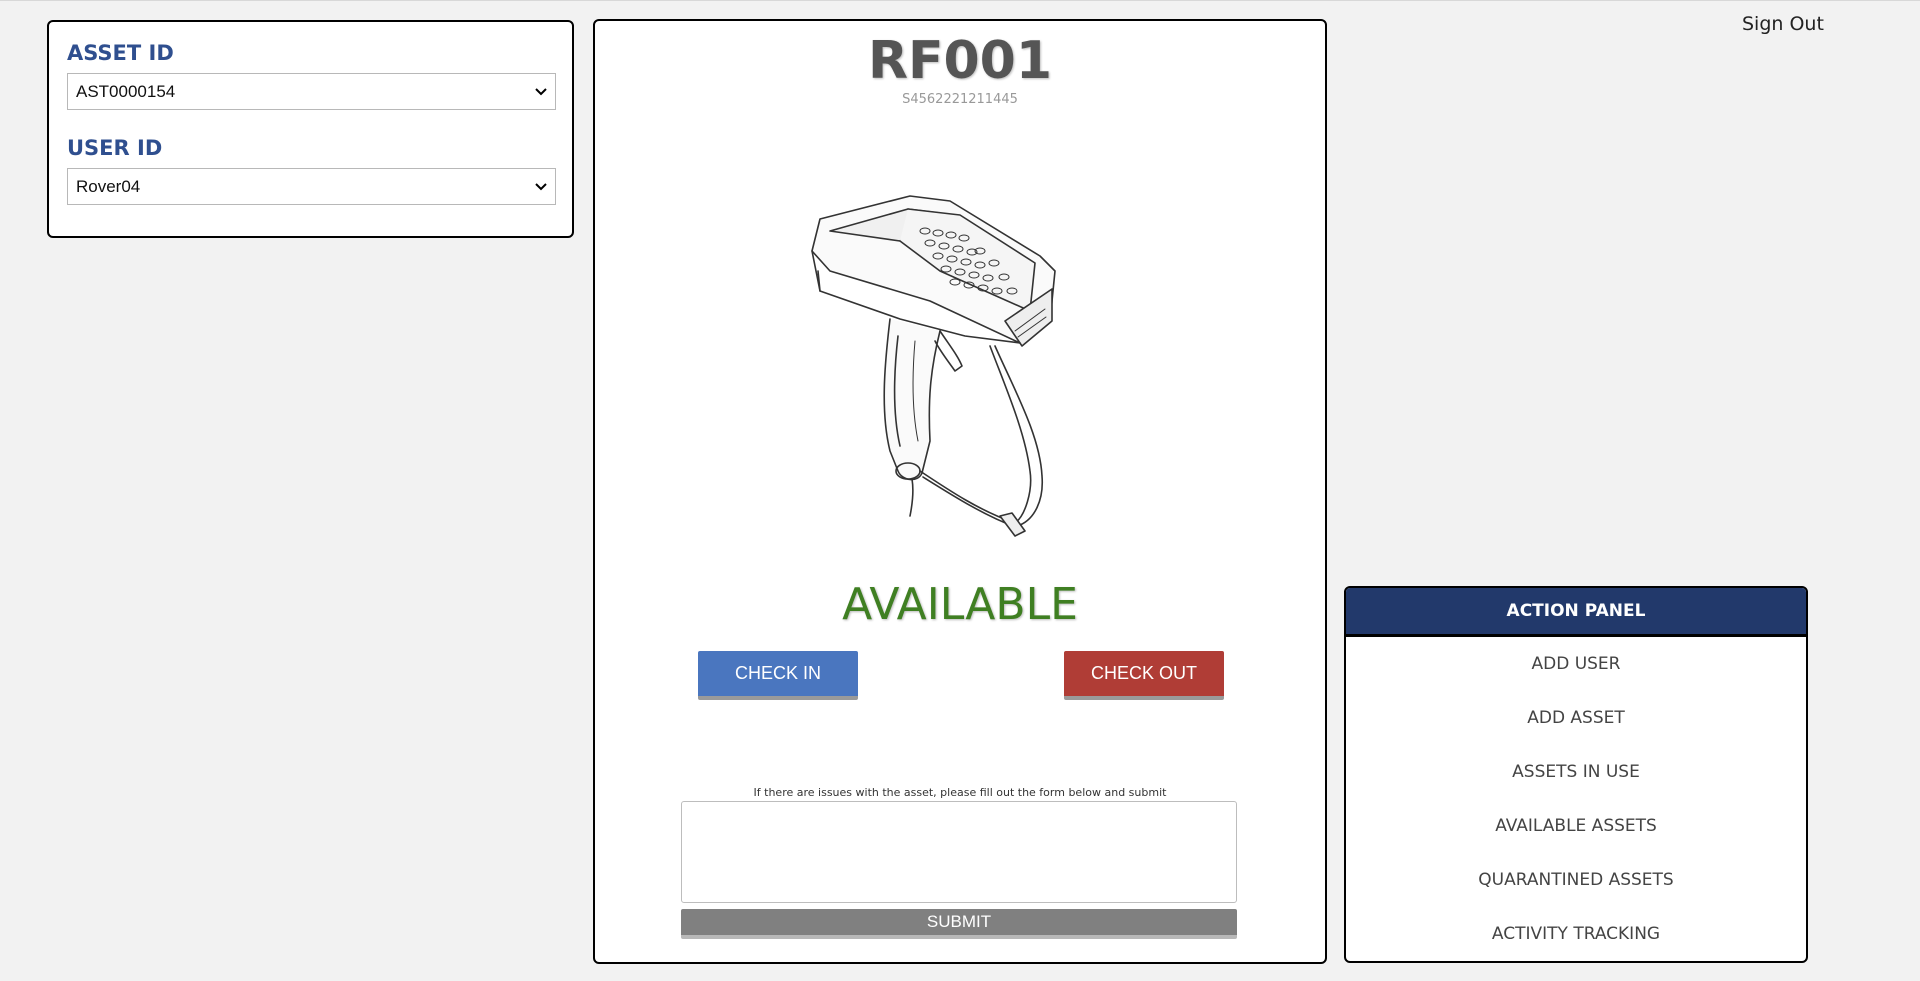  I want to click on user-id-label: USER ID, so click(115, 148).